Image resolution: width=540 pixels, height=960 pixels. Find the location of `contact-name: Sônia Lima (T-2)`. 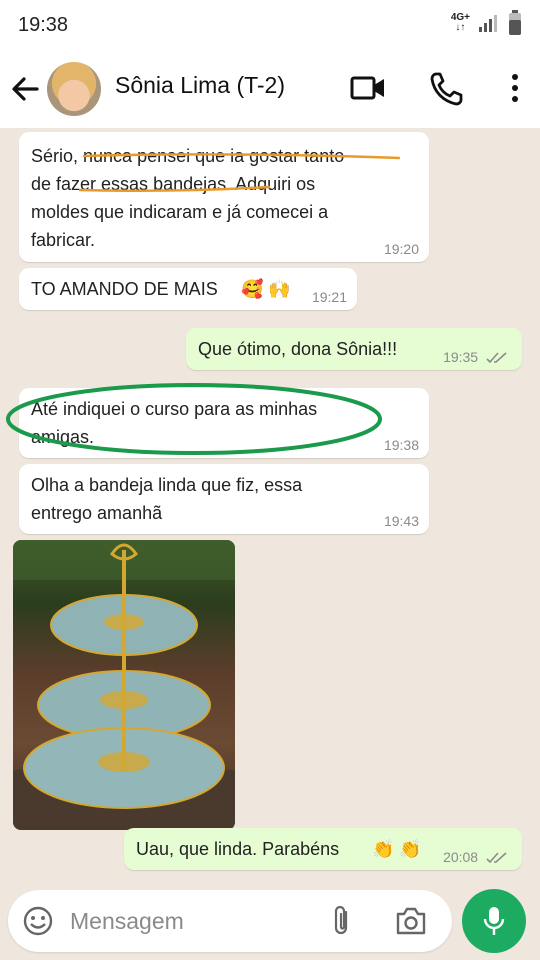

contact-name: Sônia Lima (T-2) is located at coordinates (200, 85).